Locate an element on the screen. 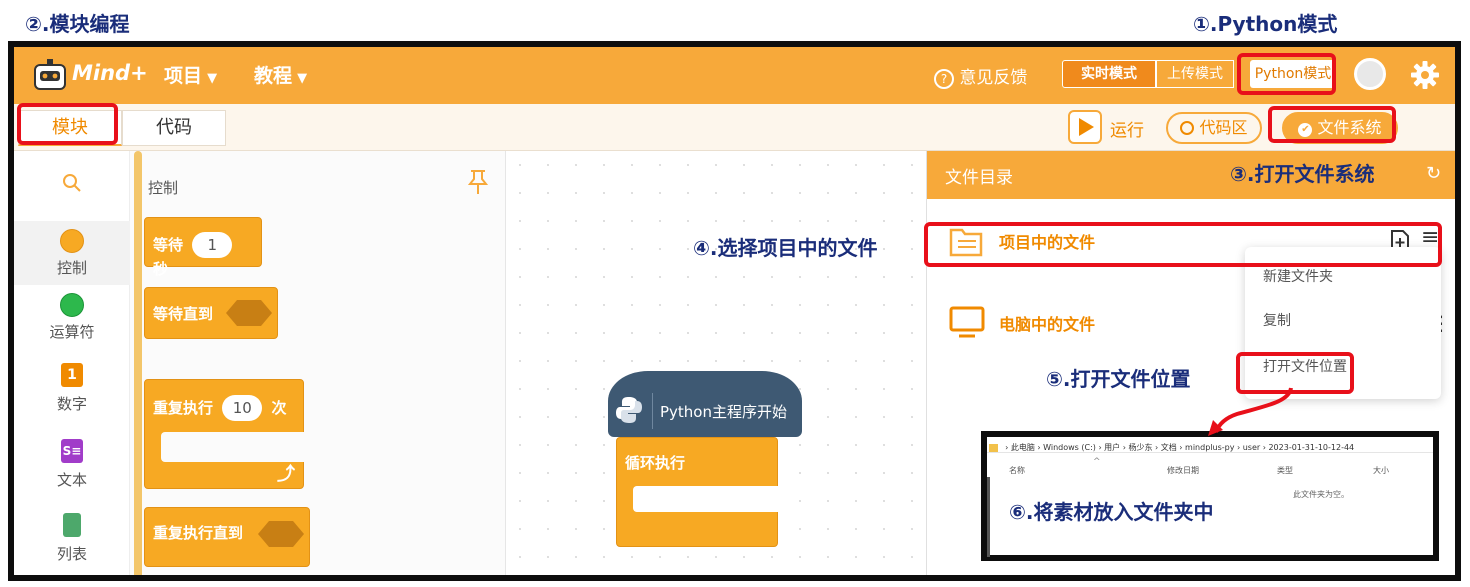  pin-icon is located at coordinates (478, 182).